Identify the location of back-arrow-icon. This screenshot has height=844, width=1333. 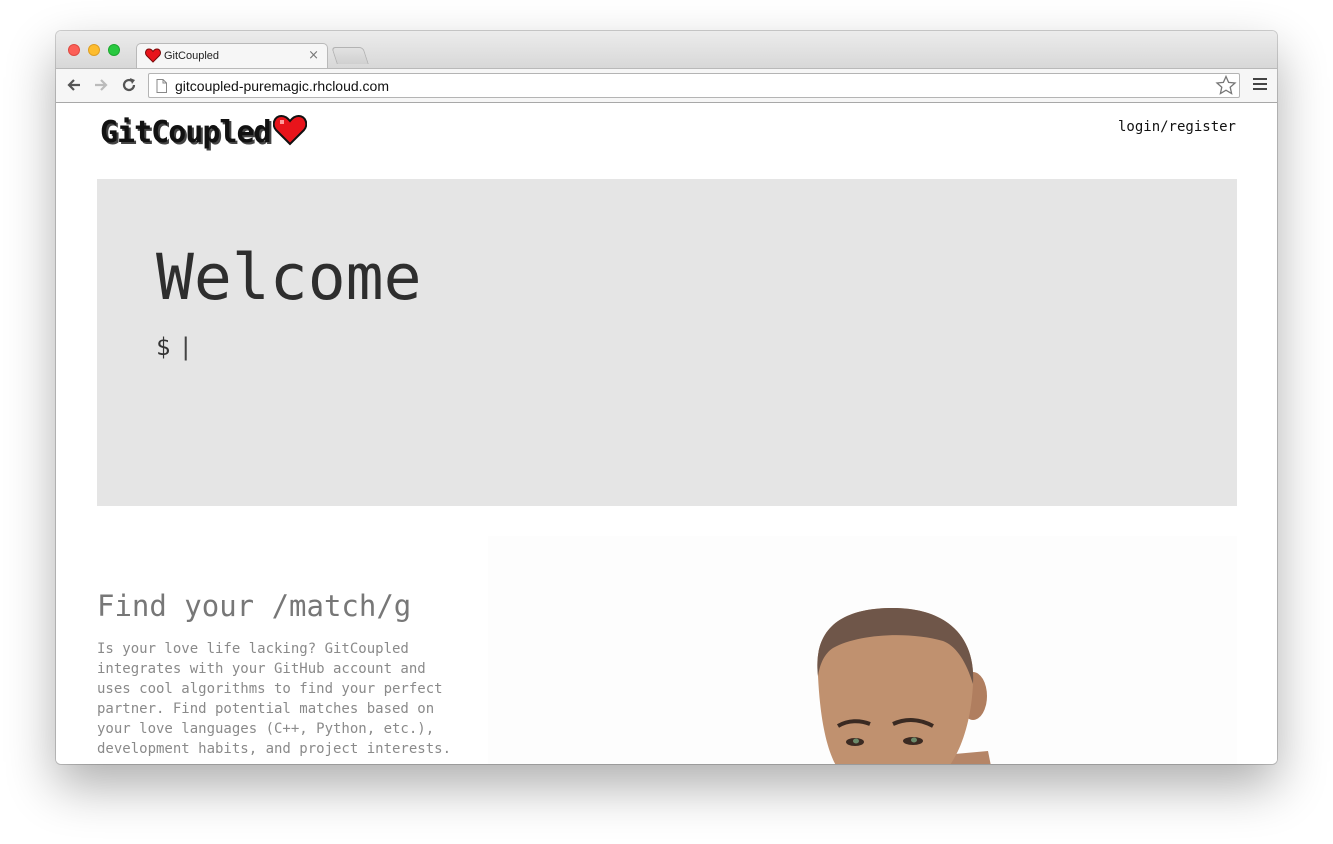
(74, 85).